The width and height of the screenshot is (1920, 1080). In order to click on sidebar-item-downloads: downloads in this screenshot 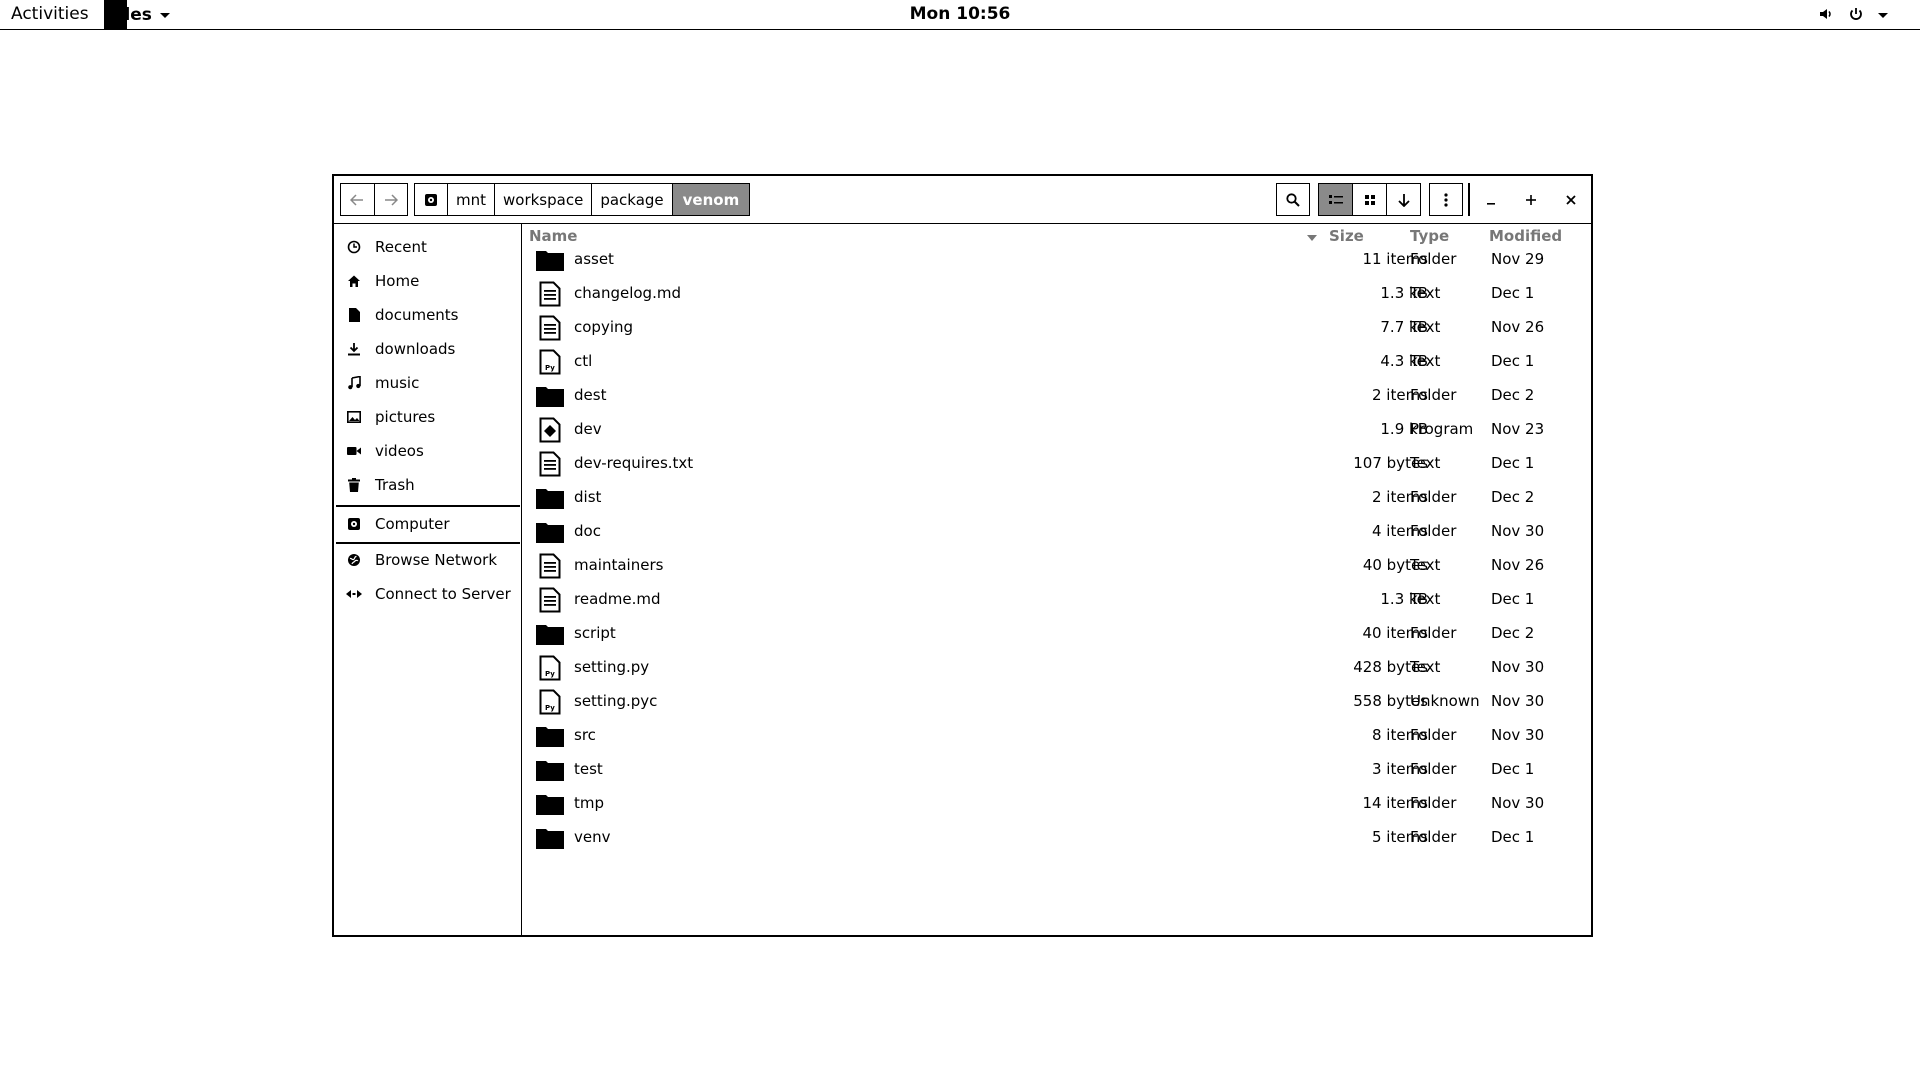, I will do `click(427, 349)`.